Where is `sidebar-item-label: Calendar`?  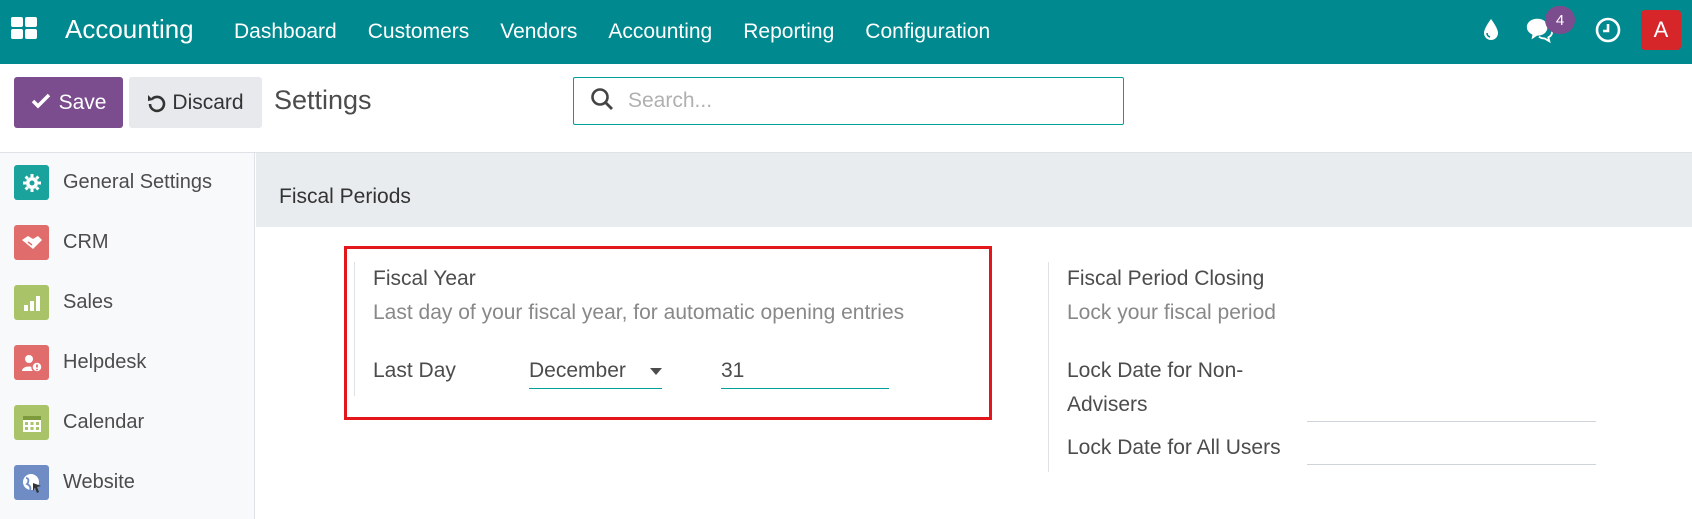 sidebar-item-label: Calendar is located at coordinates (104, 421).